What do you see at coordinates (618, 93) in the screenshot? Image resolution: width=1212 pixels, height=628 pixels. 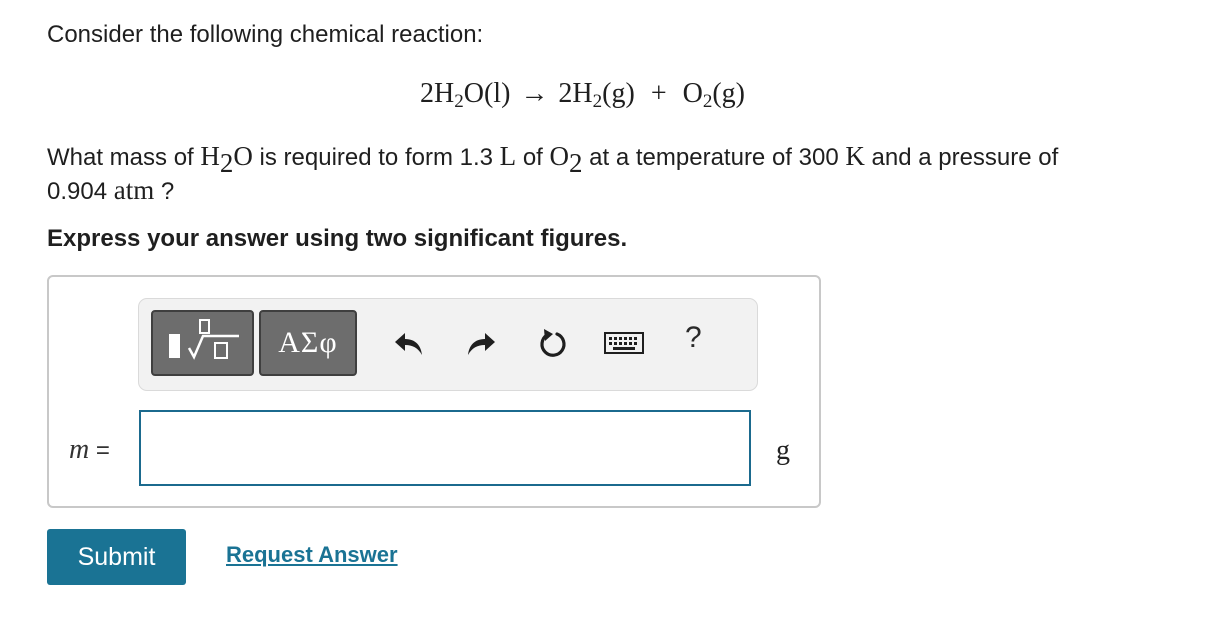 I see `product1-state: (g)` at bounding box center [618, 93].